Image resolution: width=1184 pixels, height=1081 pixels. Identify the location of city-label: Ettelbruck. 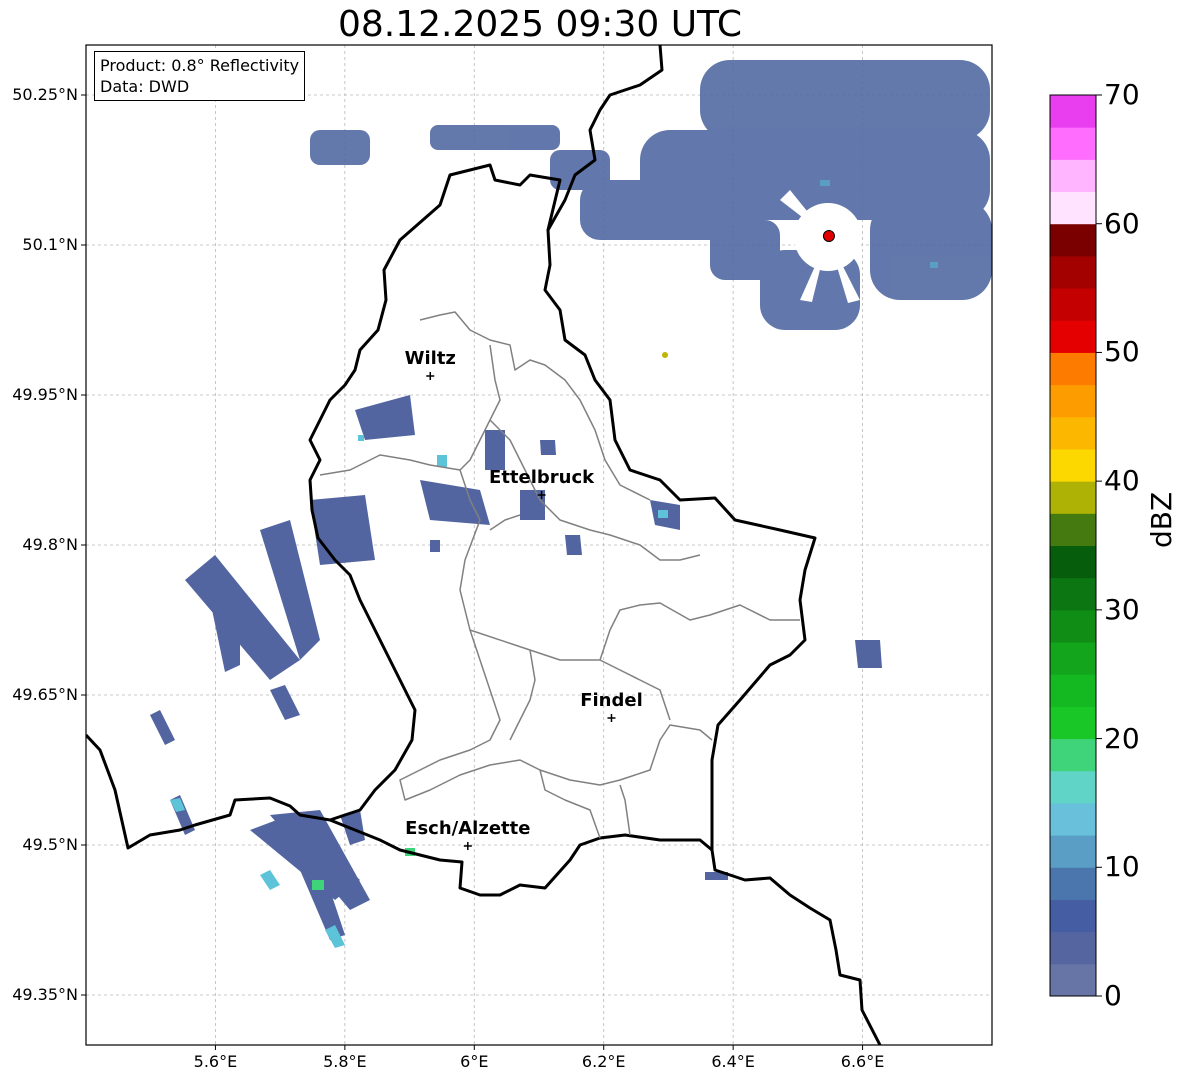
(542, 477).